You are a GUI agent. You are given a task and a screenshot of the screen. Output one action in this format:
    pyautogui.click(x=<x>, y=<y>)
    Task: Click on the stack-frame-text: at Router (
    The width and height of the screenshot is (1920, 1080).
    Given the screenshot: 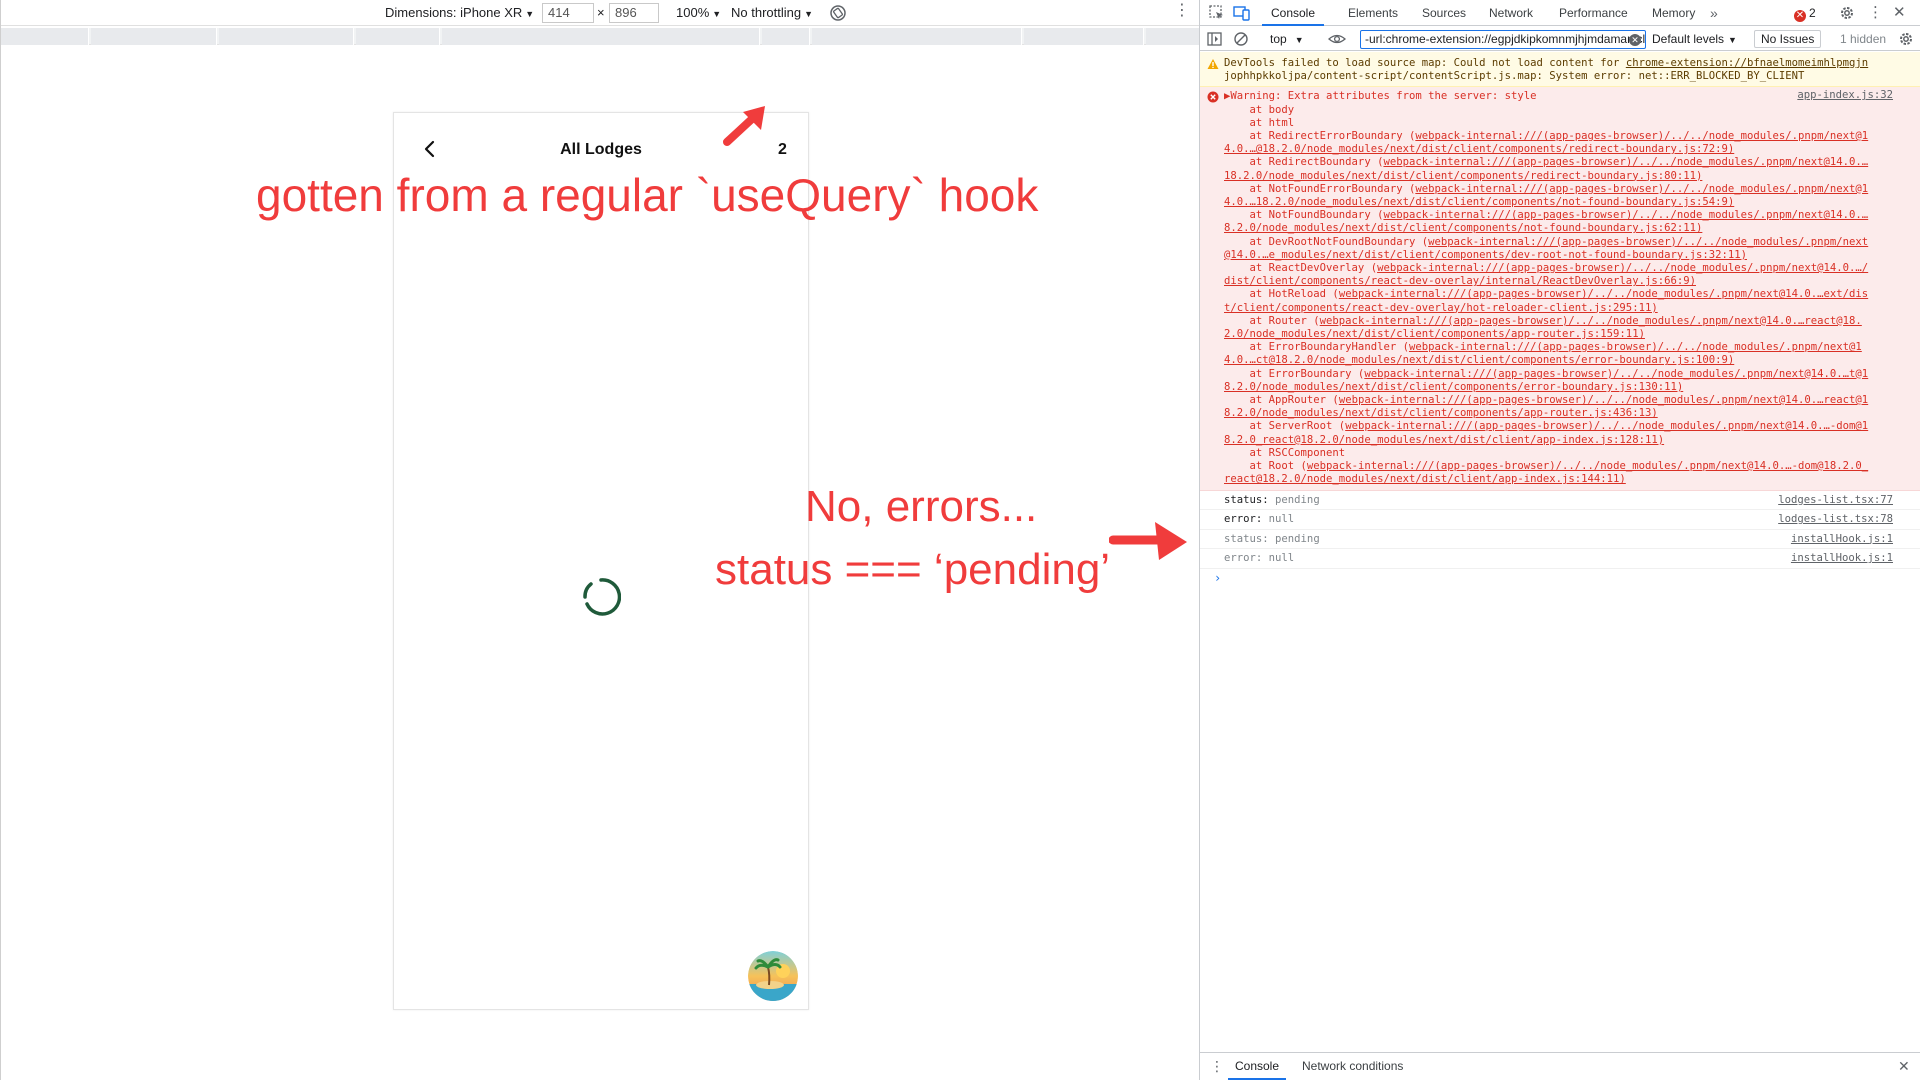 What is the action you would take?
    pyautogui.click(x=1272, y=320)
    